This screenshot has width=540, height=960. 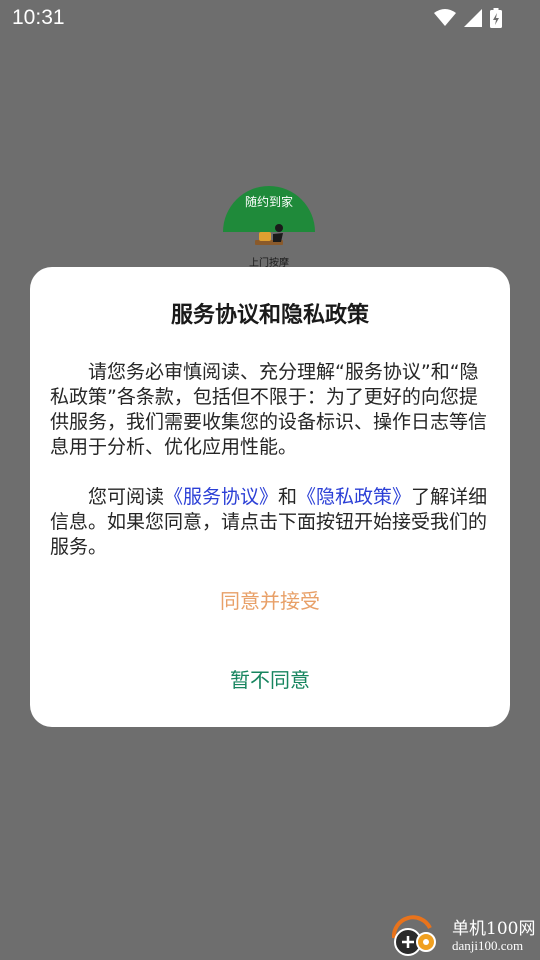 What do you see at coordinates (269, 315) in the screenshot?
I see `dialog-title: 服务协议和隐私政策` at bounding box center [269, 315].